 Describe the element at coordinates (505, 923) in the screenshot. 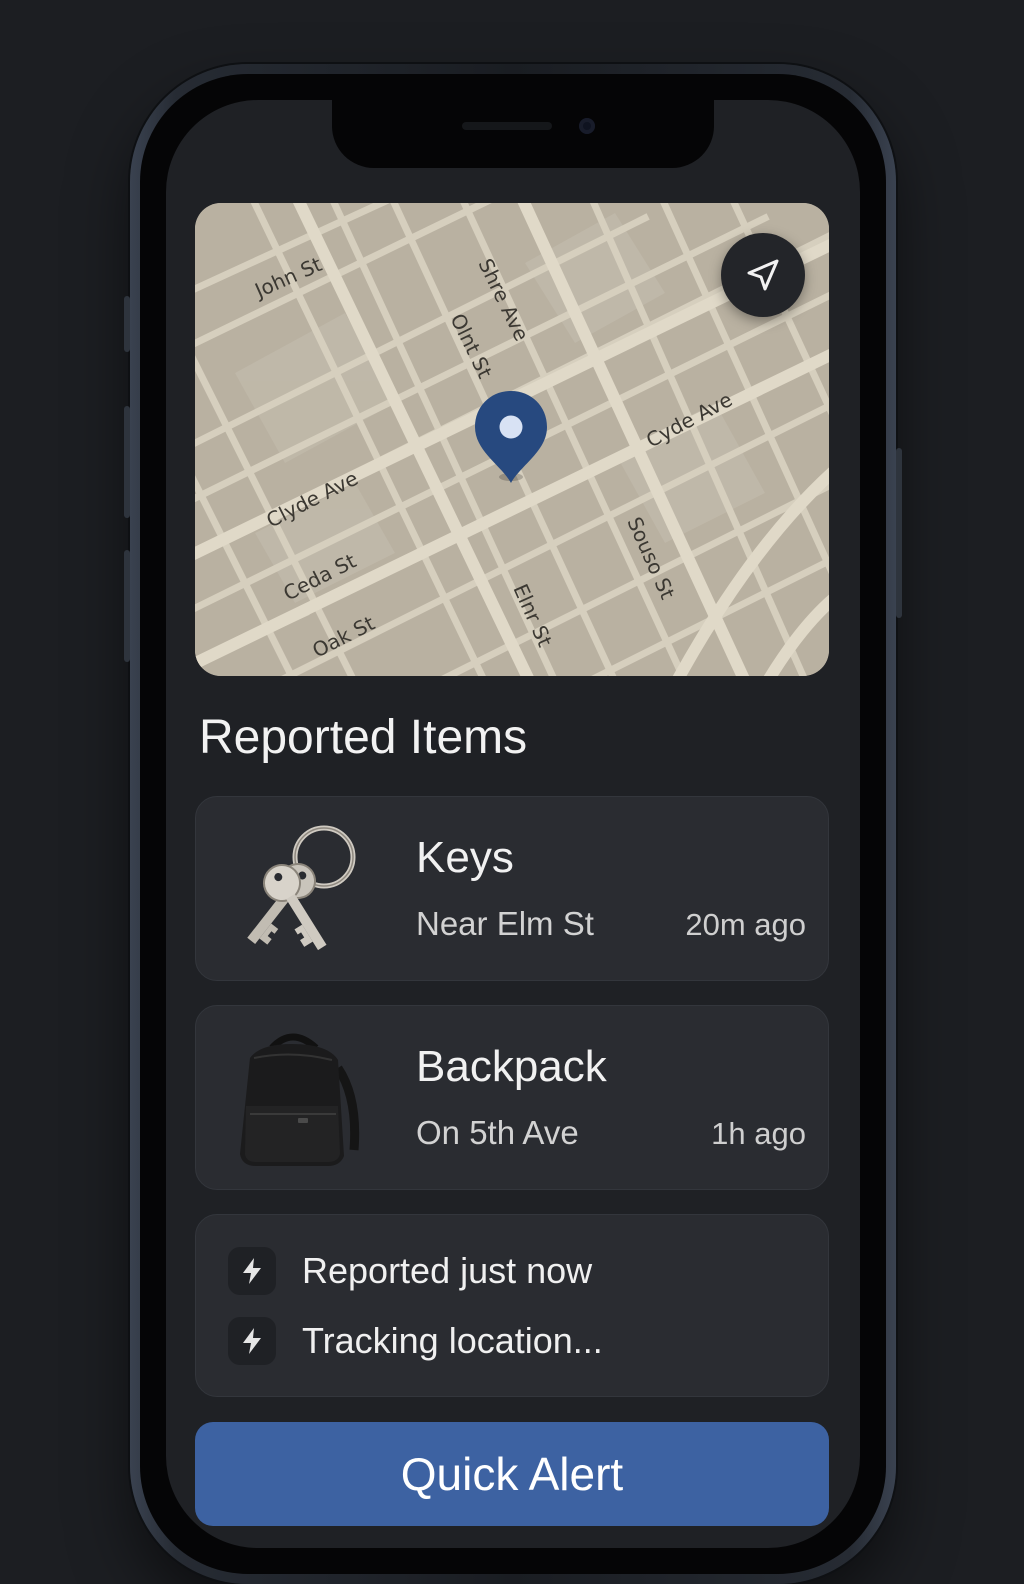

I see `item-location: Near Elm St` at that location.